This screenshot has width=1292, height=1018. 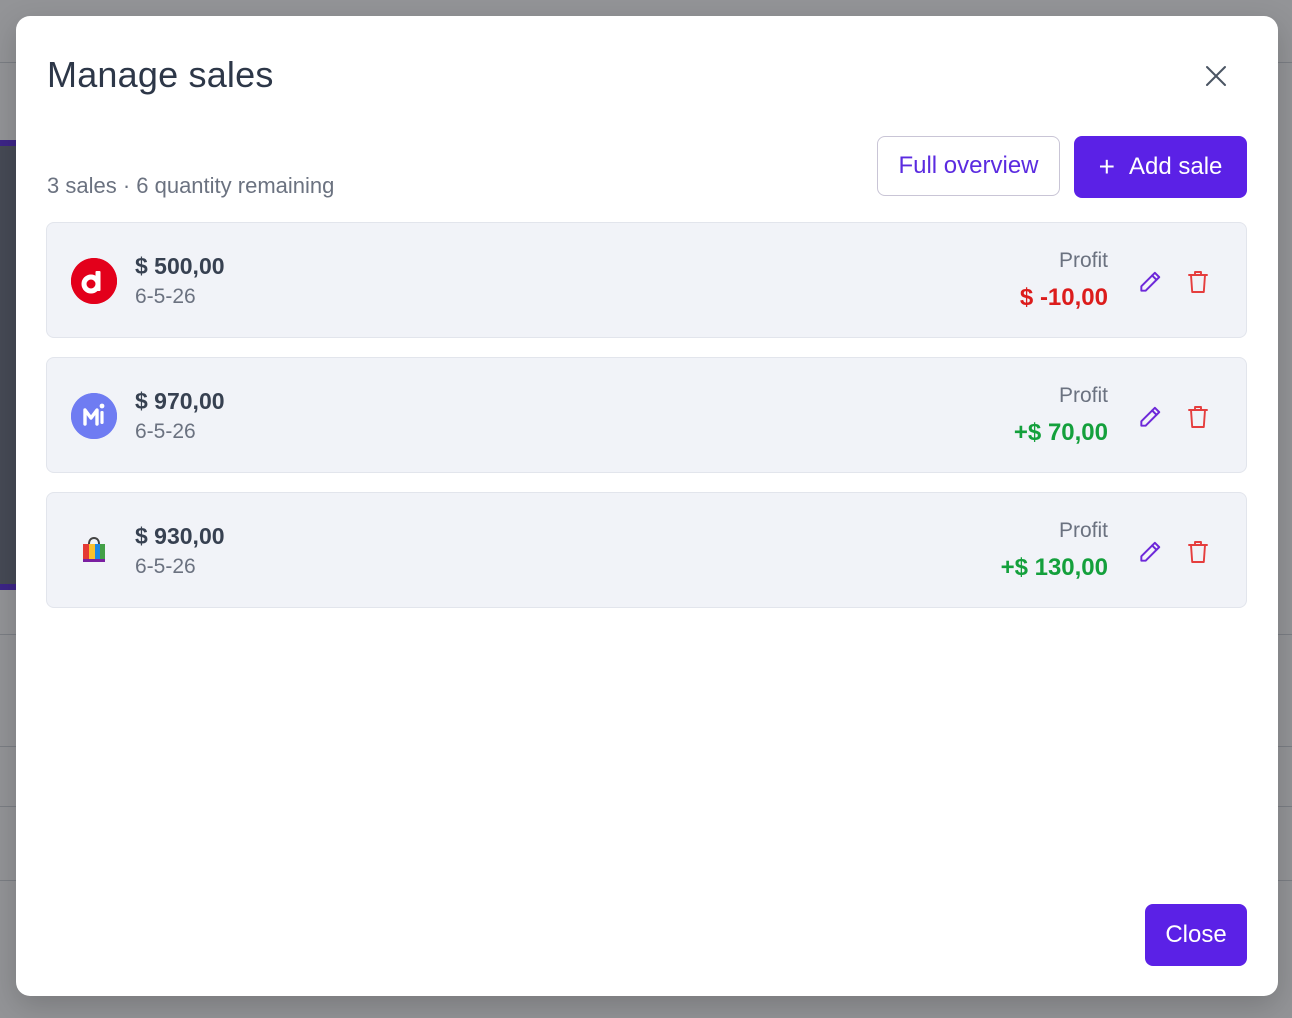 What do you see at coordinates (94, 551) in the screenshot?
I see `shopping-bag-logo-icon` at bounding box center [94, 551].